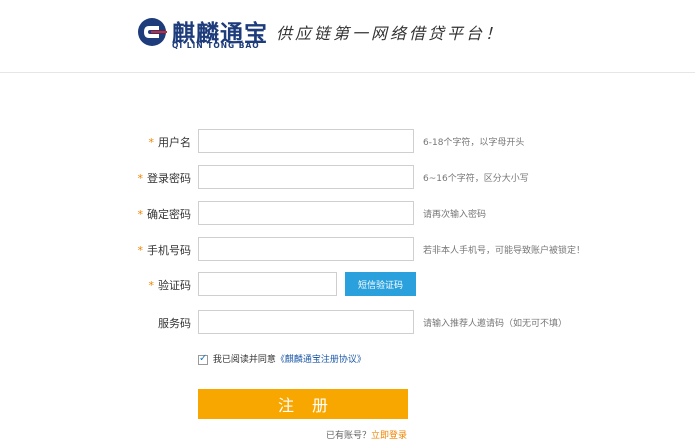 Image resolution: width=695 pixels, height=447 pixels. What do you see at coordinates (306, 322) in the screenshot?
I see `service-code-input` at bounding box center [306, 322].